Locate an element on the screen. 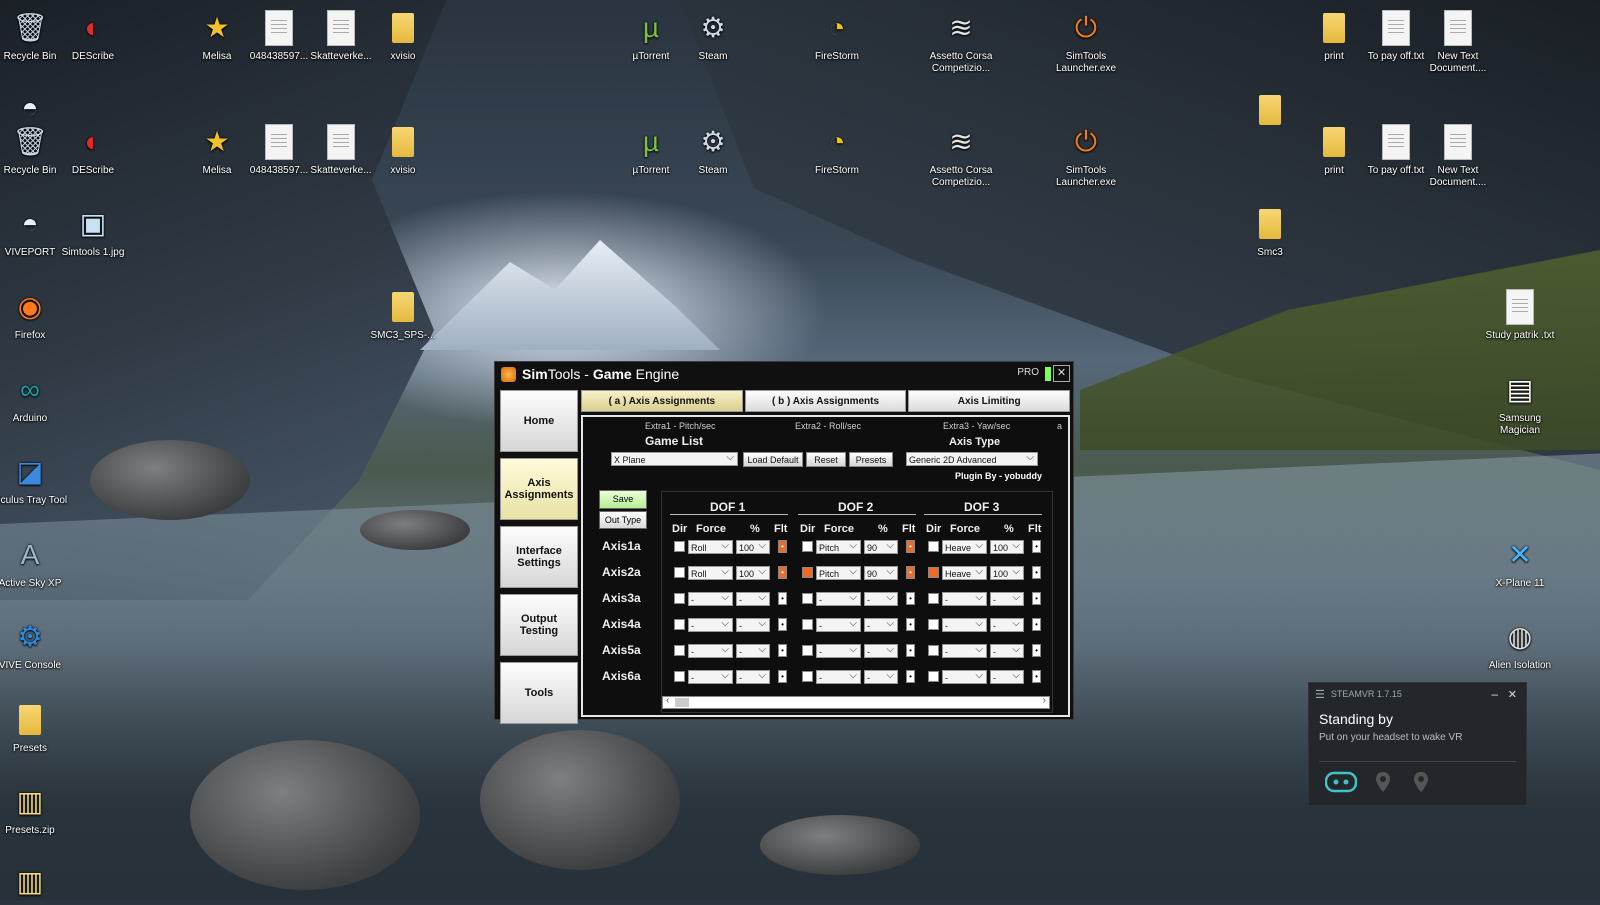 The image size is (1600, 905). desktop-icon: ◔ FireStorm is located at coordinates (837, 149).